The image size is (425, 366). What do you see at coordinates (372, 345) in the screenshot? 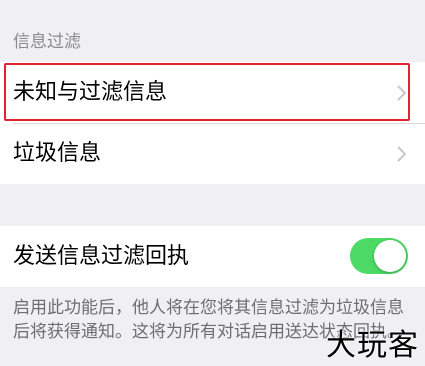
I see `watermark: 大玩客` at bounding box center [372, 345].